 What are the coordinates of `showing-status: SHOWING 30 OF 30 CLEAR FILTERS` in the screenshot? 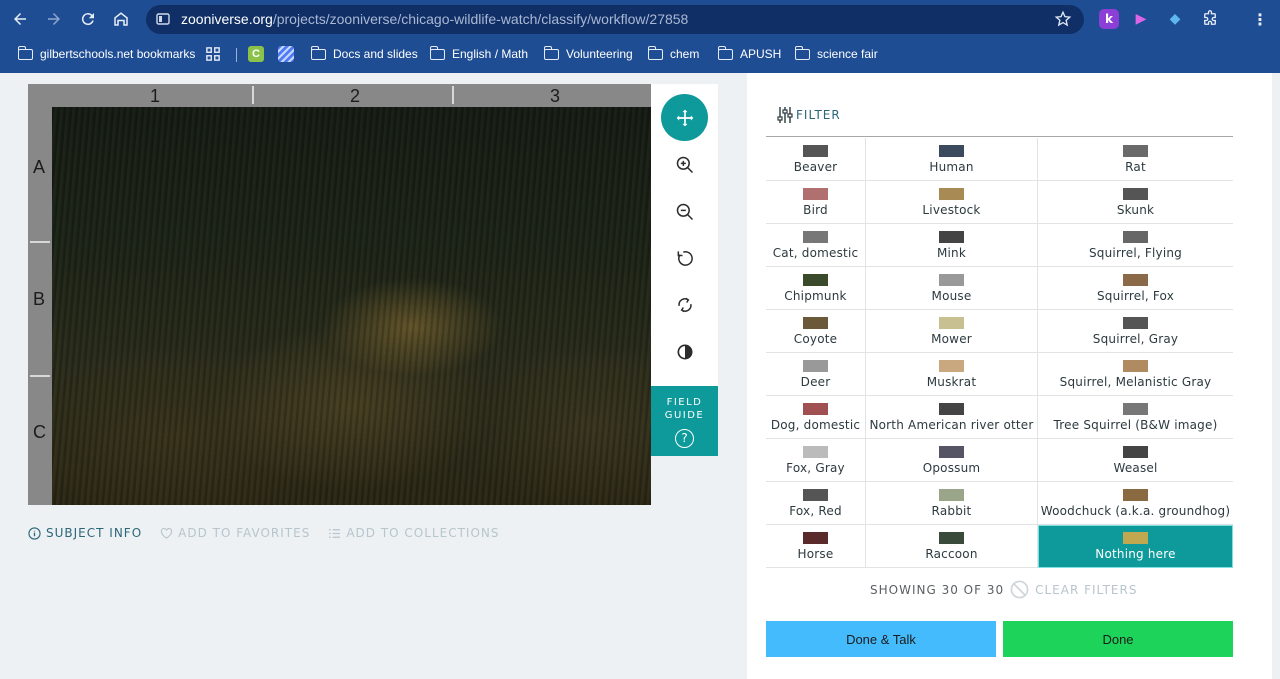 It's located at (1003, 589).